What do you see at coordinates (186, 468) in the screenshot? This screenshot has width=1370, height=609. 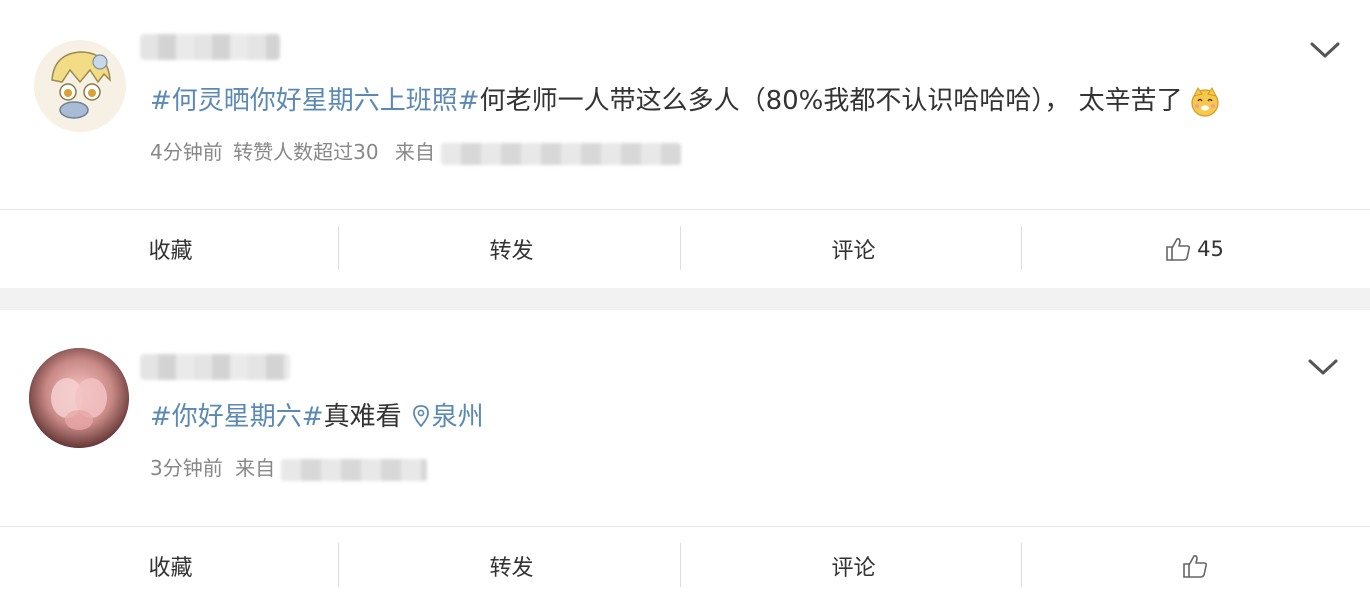 I see `post-time: 3分钟前` at bounding box center [186, 468].